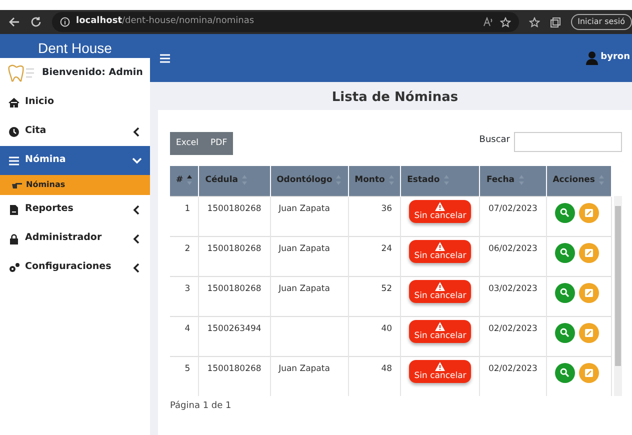  Describe the element at coordinates (92, 73) in the screenshot. I see `welcome-text: Bienvenido: Admin` at that location.